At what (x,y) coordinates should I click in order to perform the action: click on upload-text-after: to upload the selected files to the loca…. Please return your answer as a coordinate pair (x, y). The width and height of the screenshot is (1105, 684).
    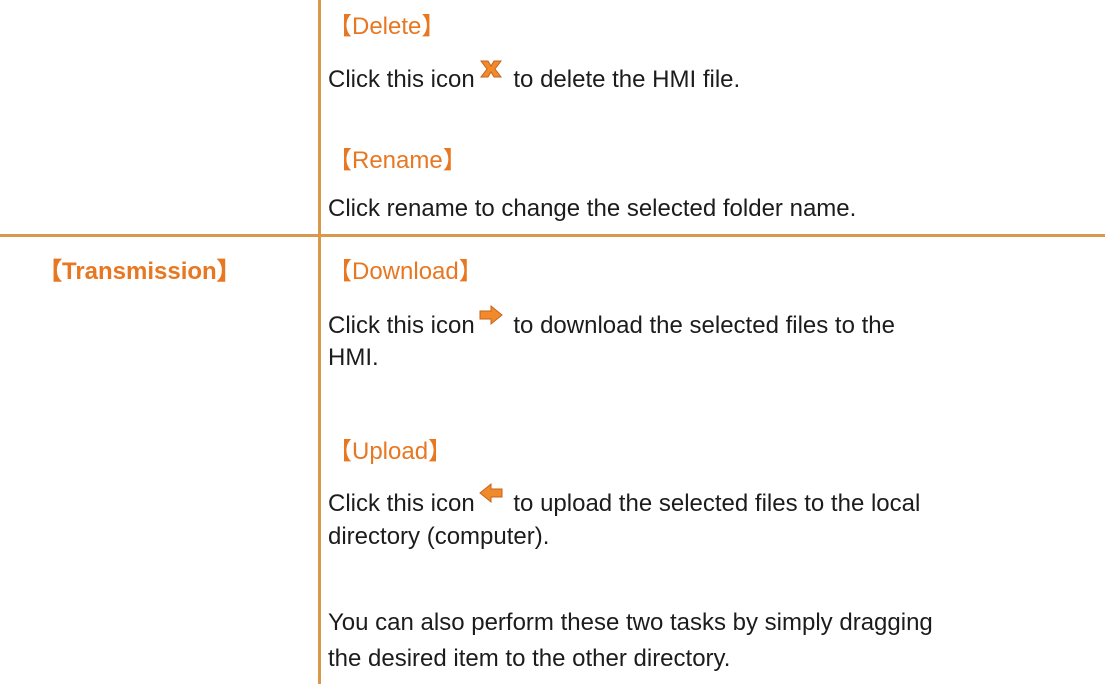
    Looking at the image, I should click on (713, 503).